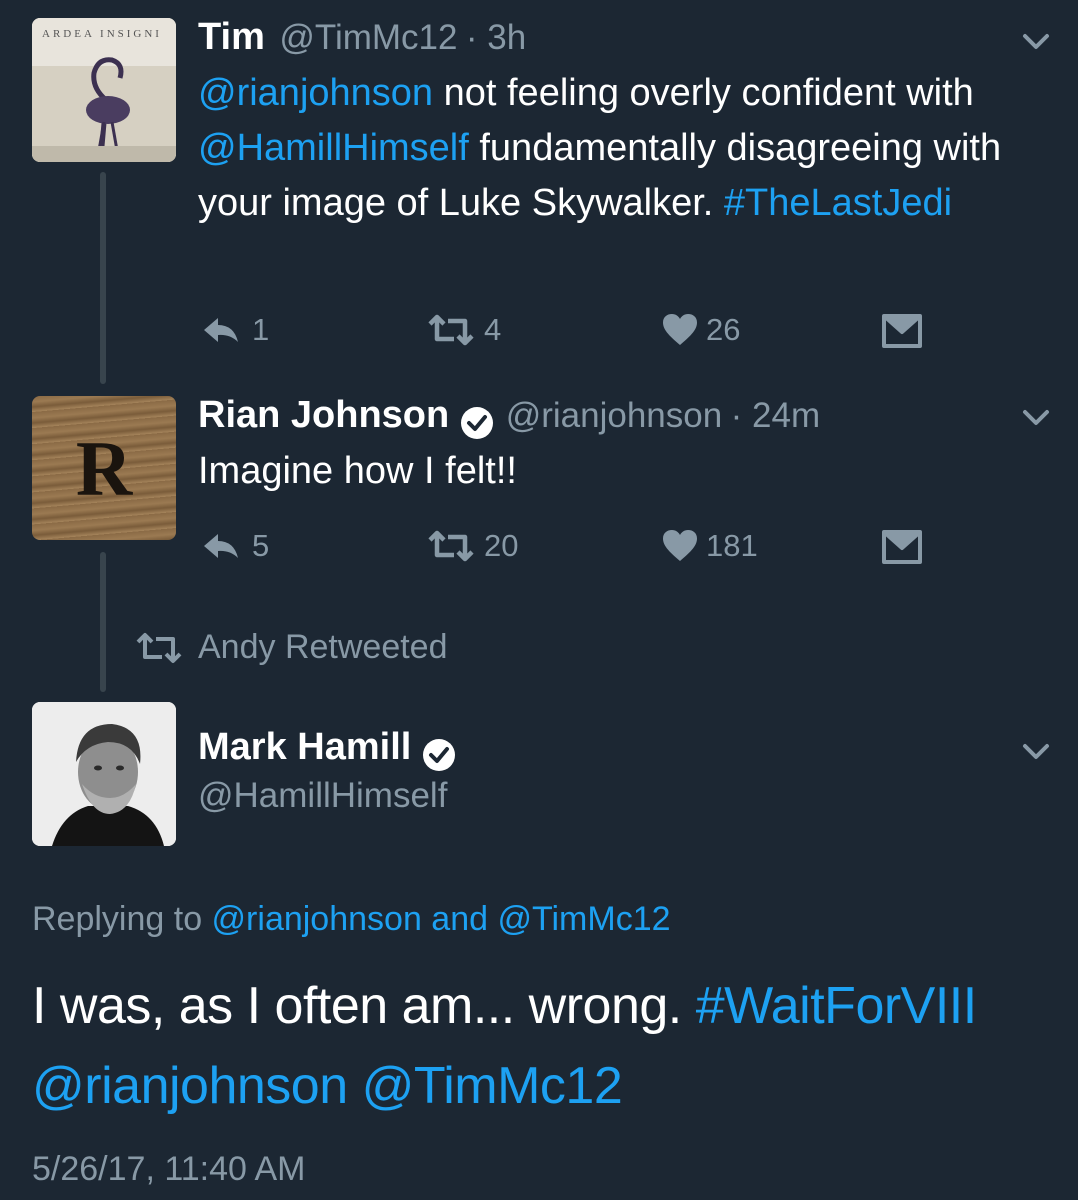  I want to click on author-name: Rian Johnson, so click(323, 415).